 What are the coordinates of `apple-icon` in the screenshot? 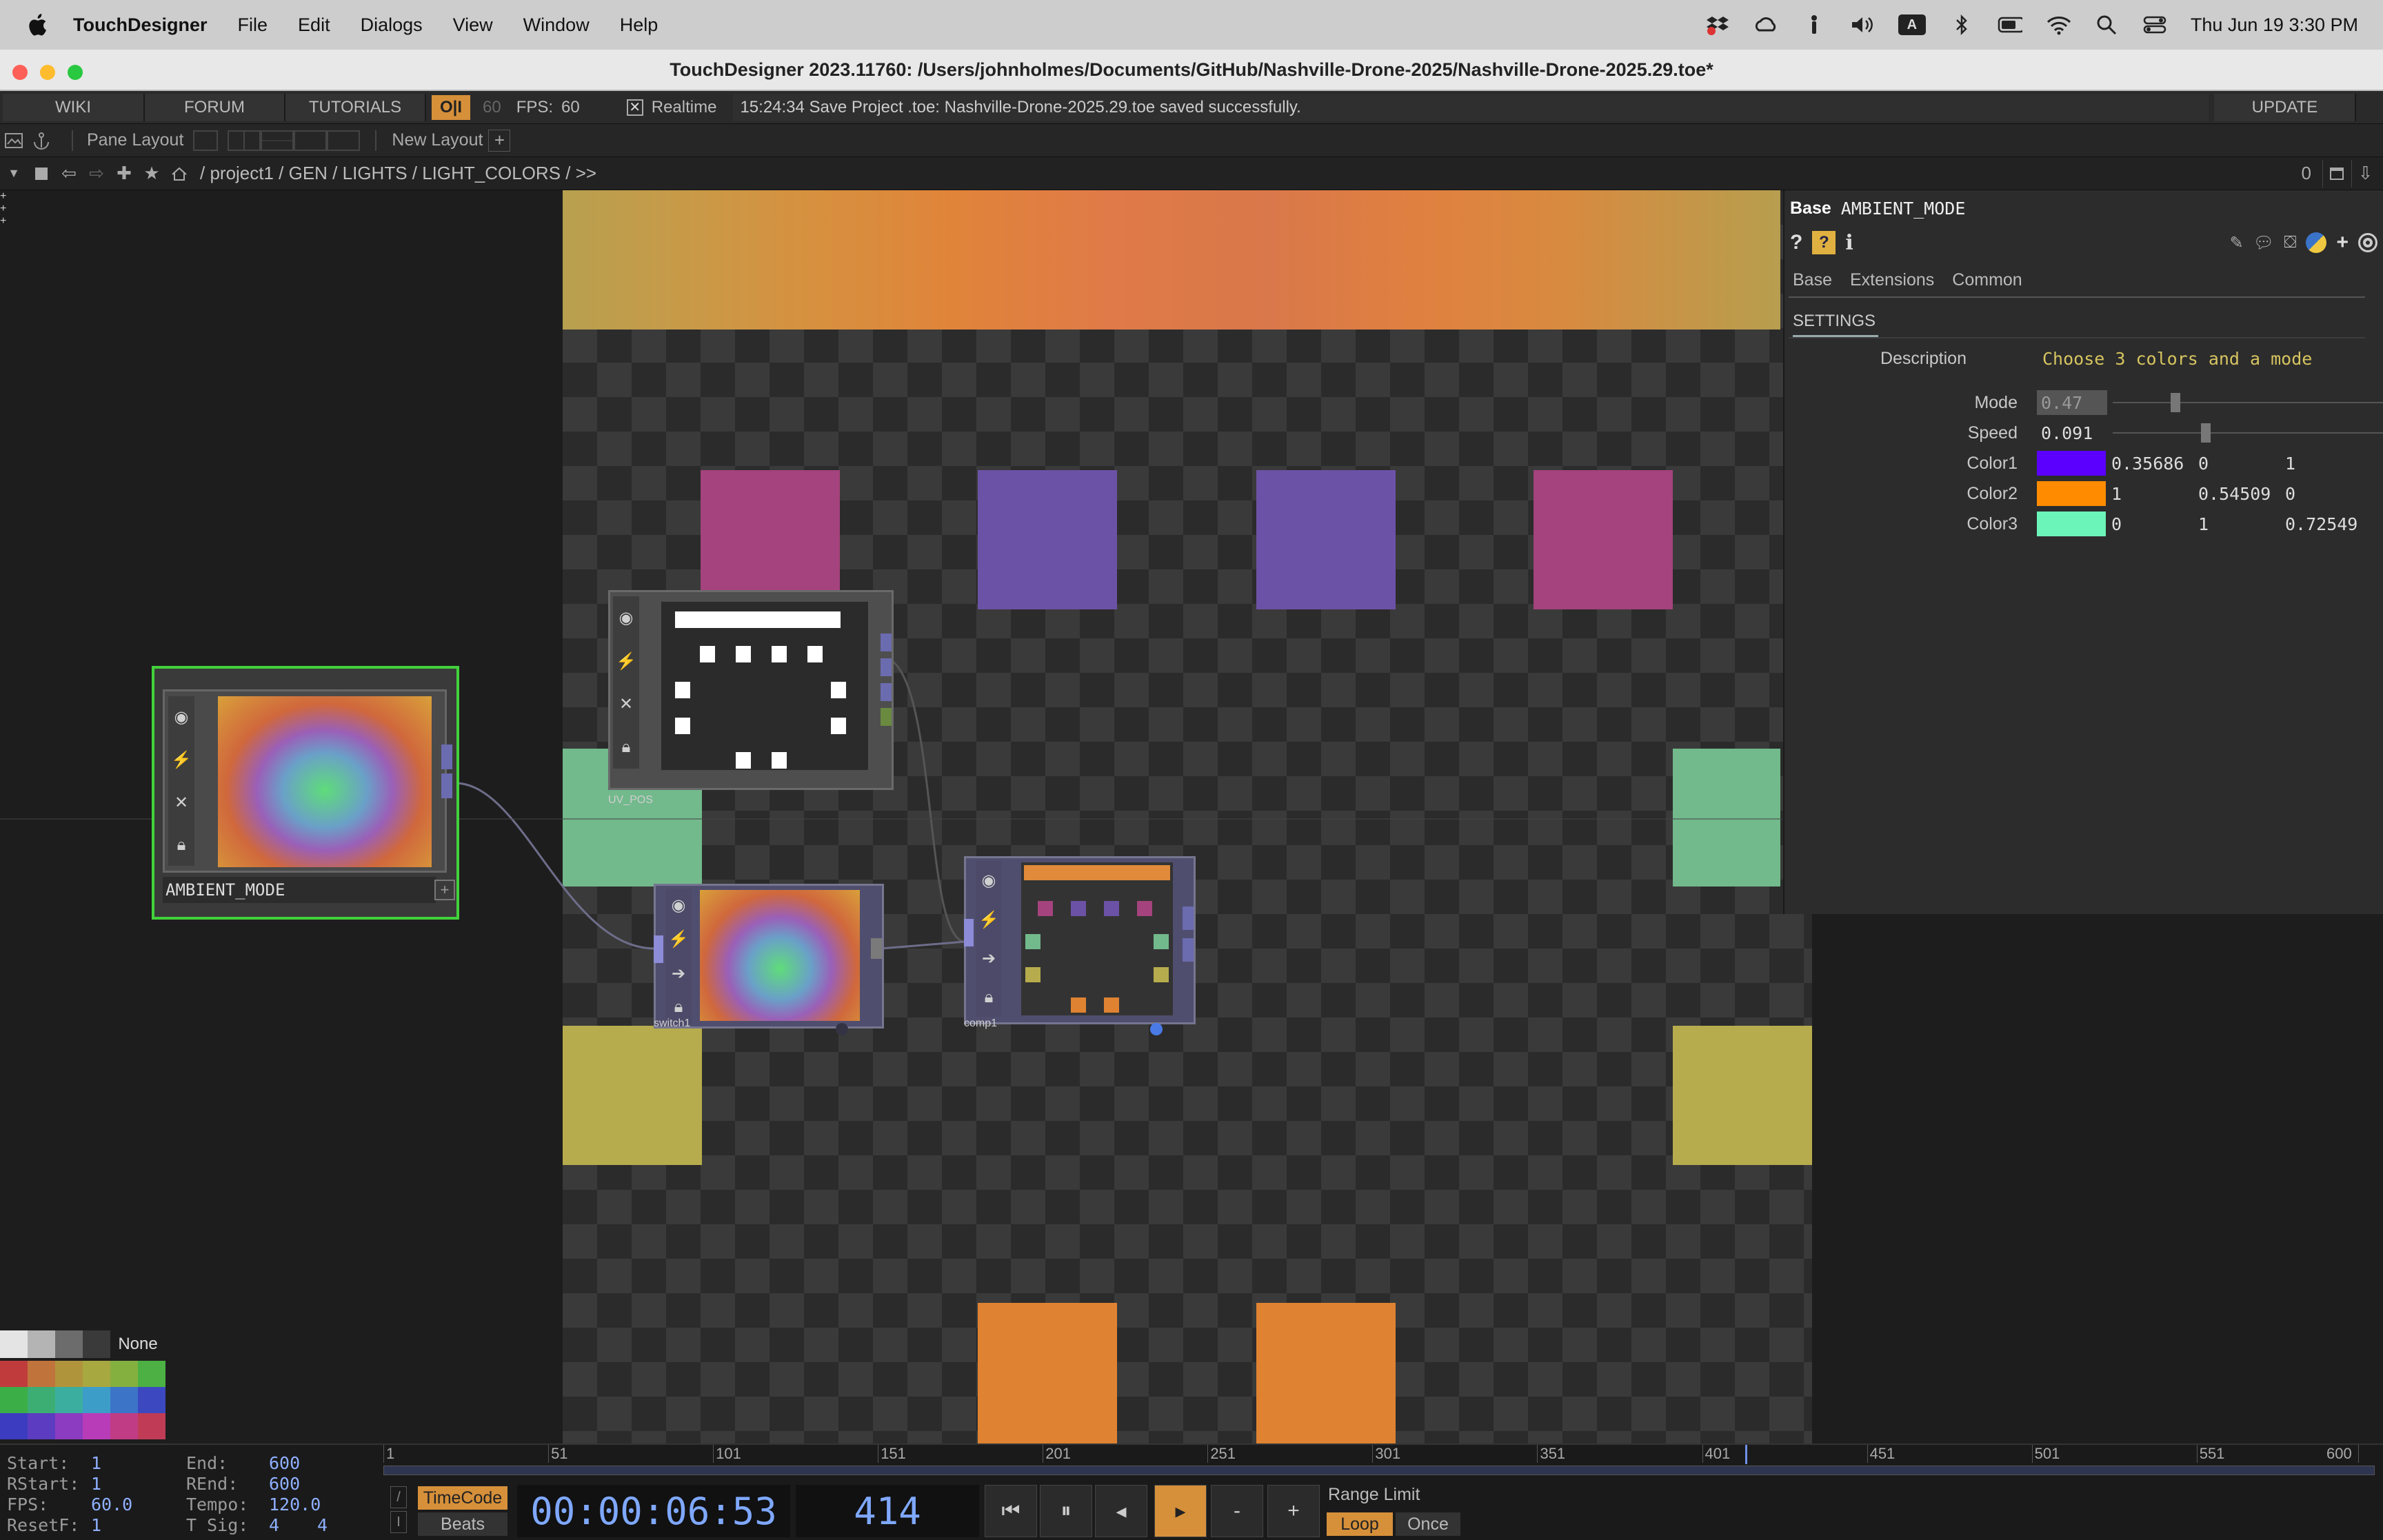 It's located at (37, 25).